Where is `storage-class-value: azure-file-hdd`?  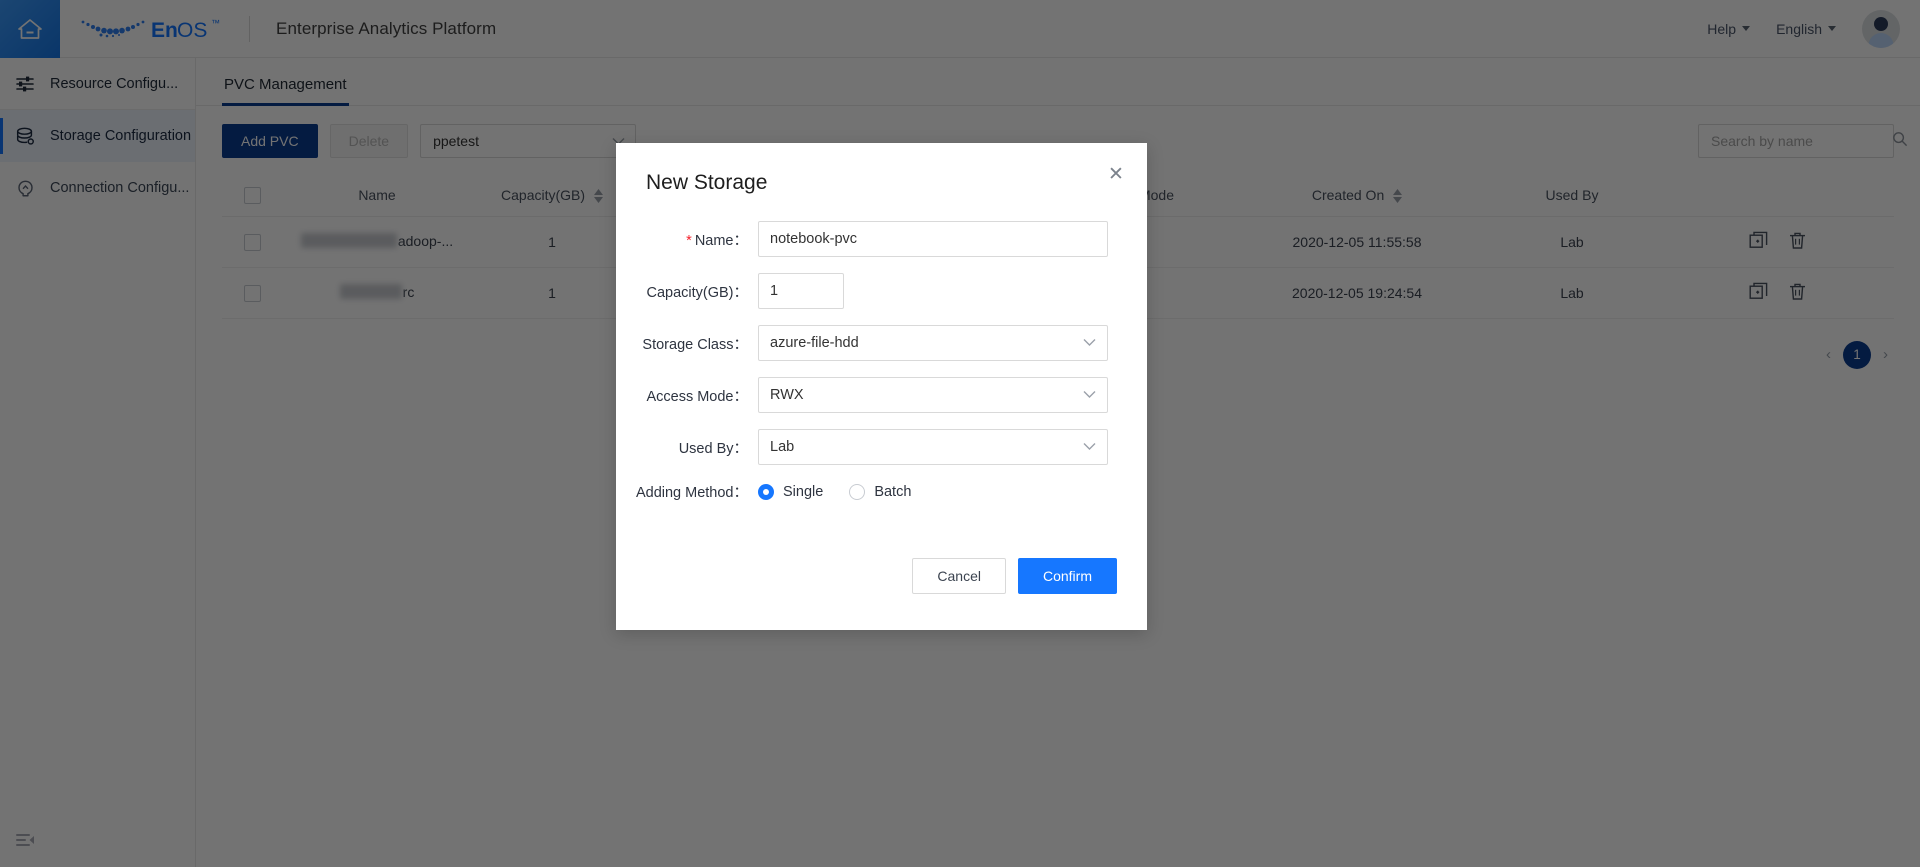
storage-class-value: azure-file-hdd is located at coordinates (814, 343).